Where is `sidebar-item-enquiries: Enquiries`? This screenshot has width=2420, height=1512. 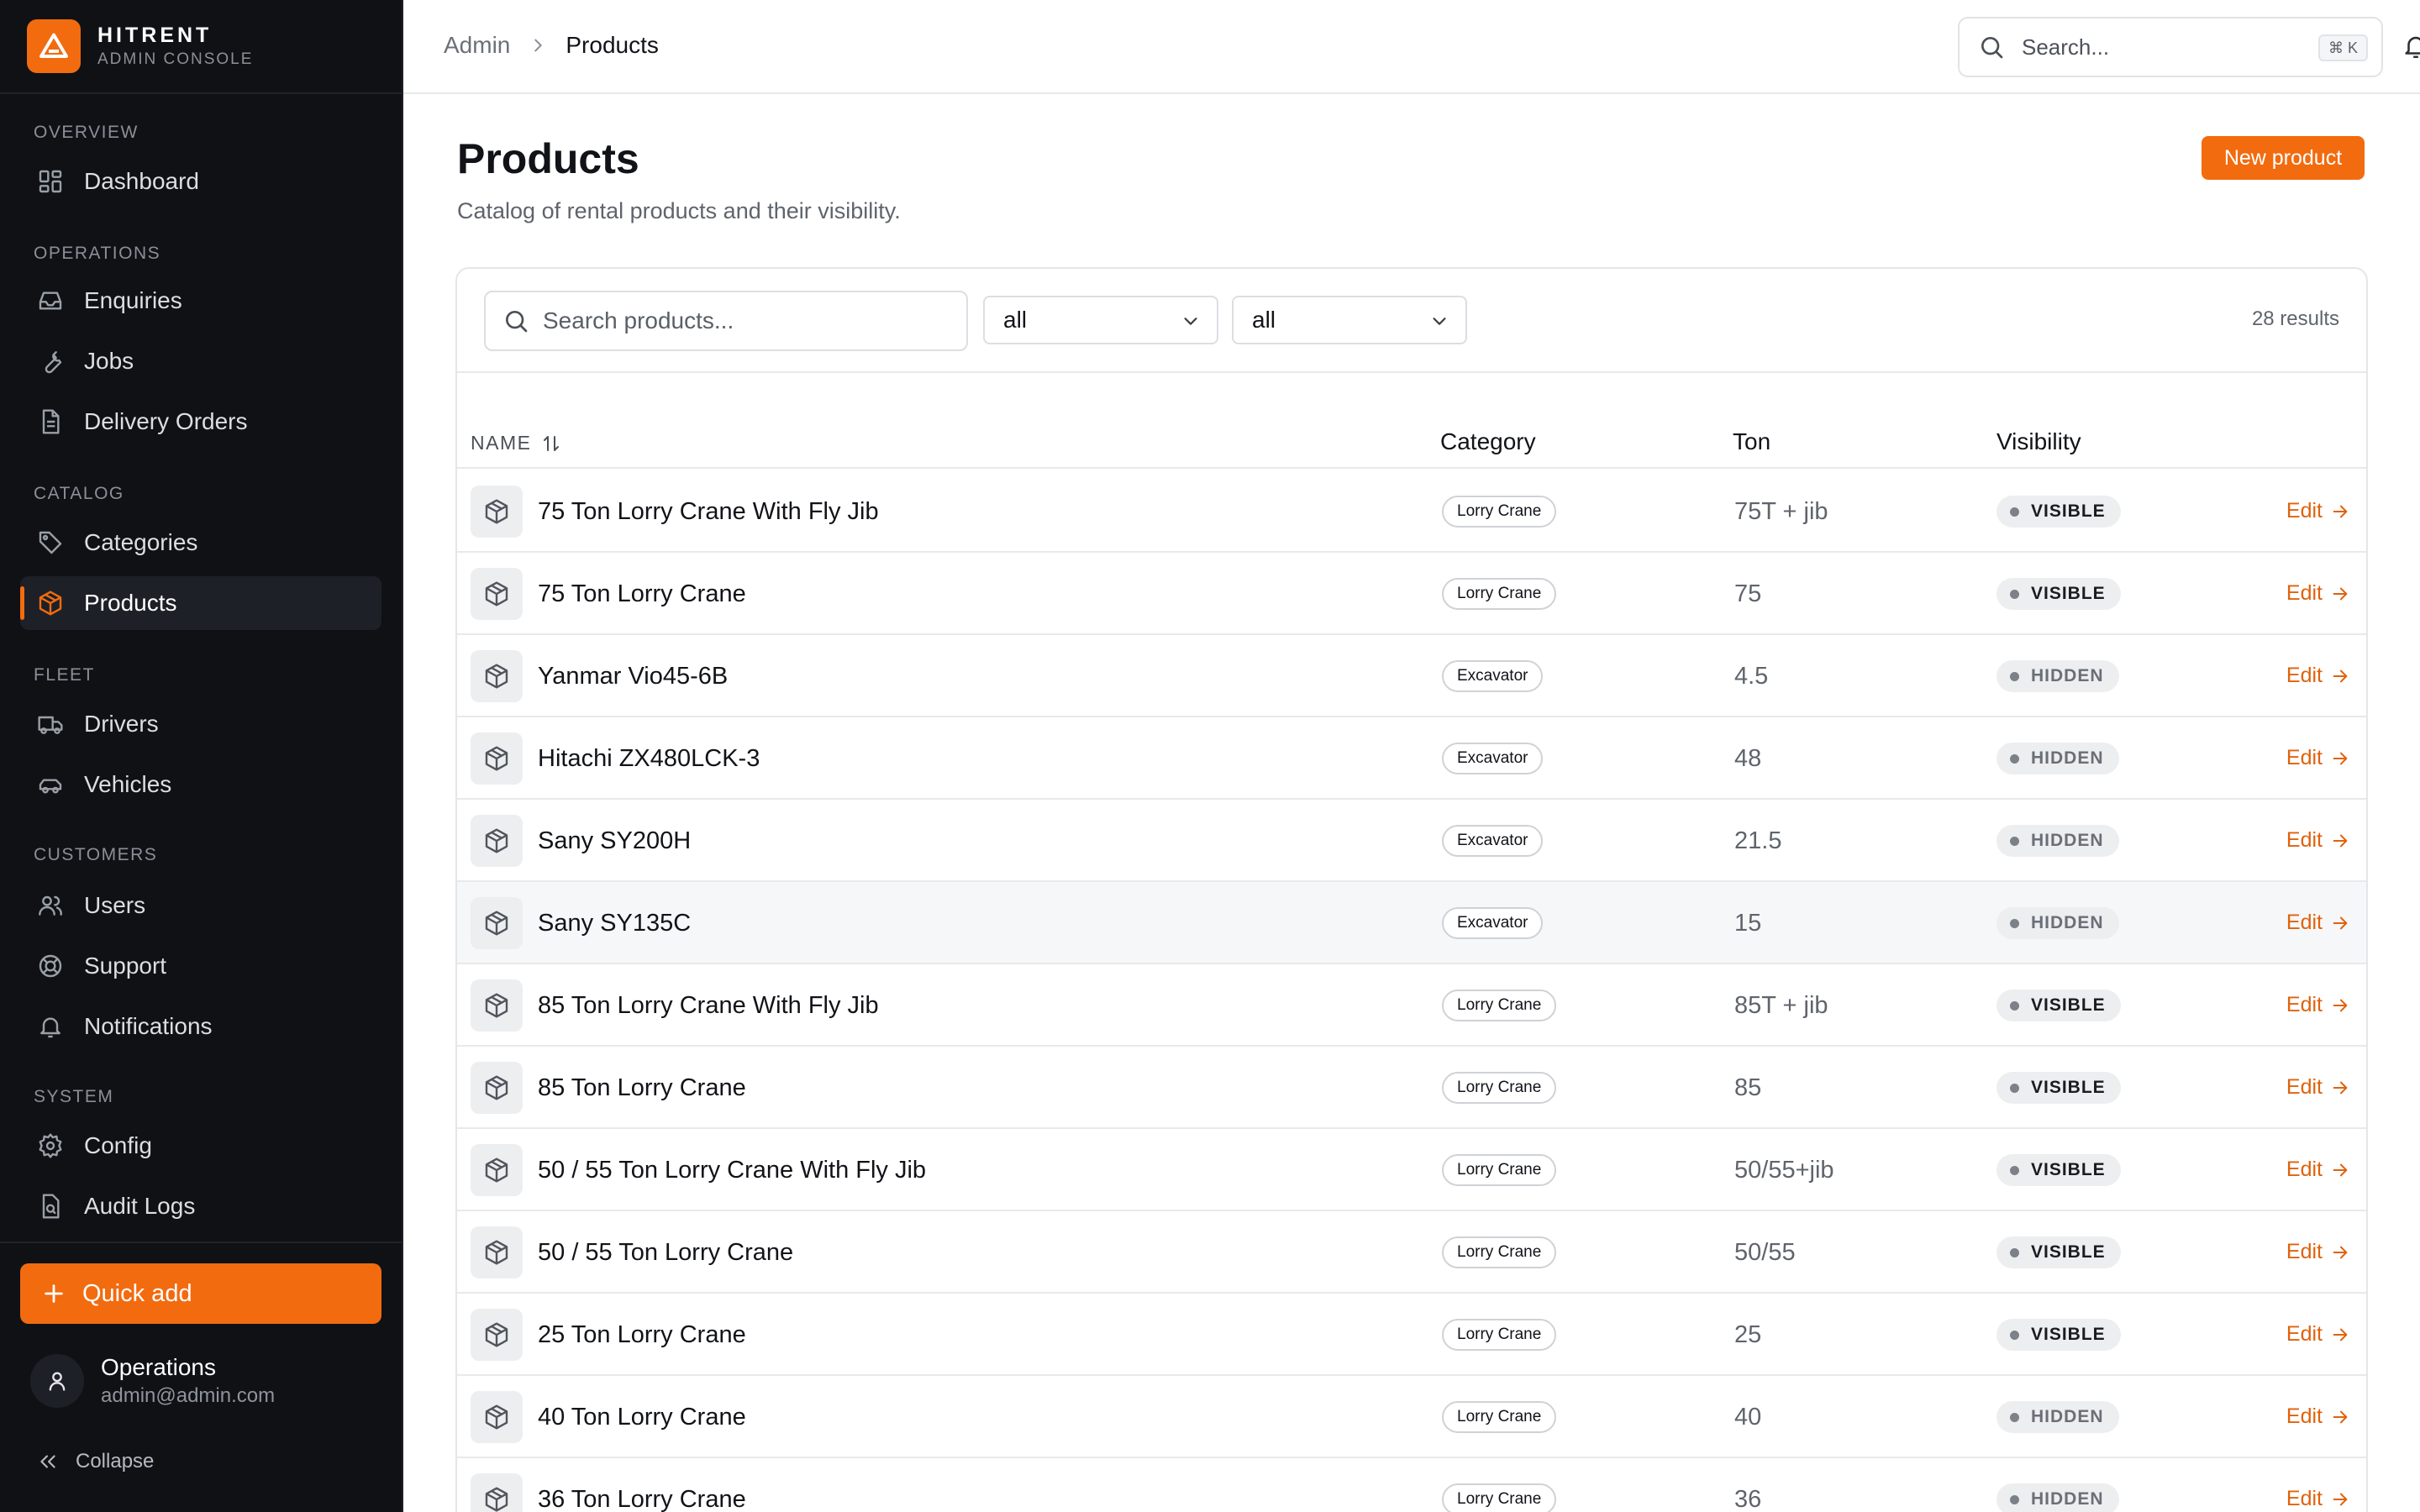
sidebar-item-enquiries: Enquiries is located at coordinates (200, 301).